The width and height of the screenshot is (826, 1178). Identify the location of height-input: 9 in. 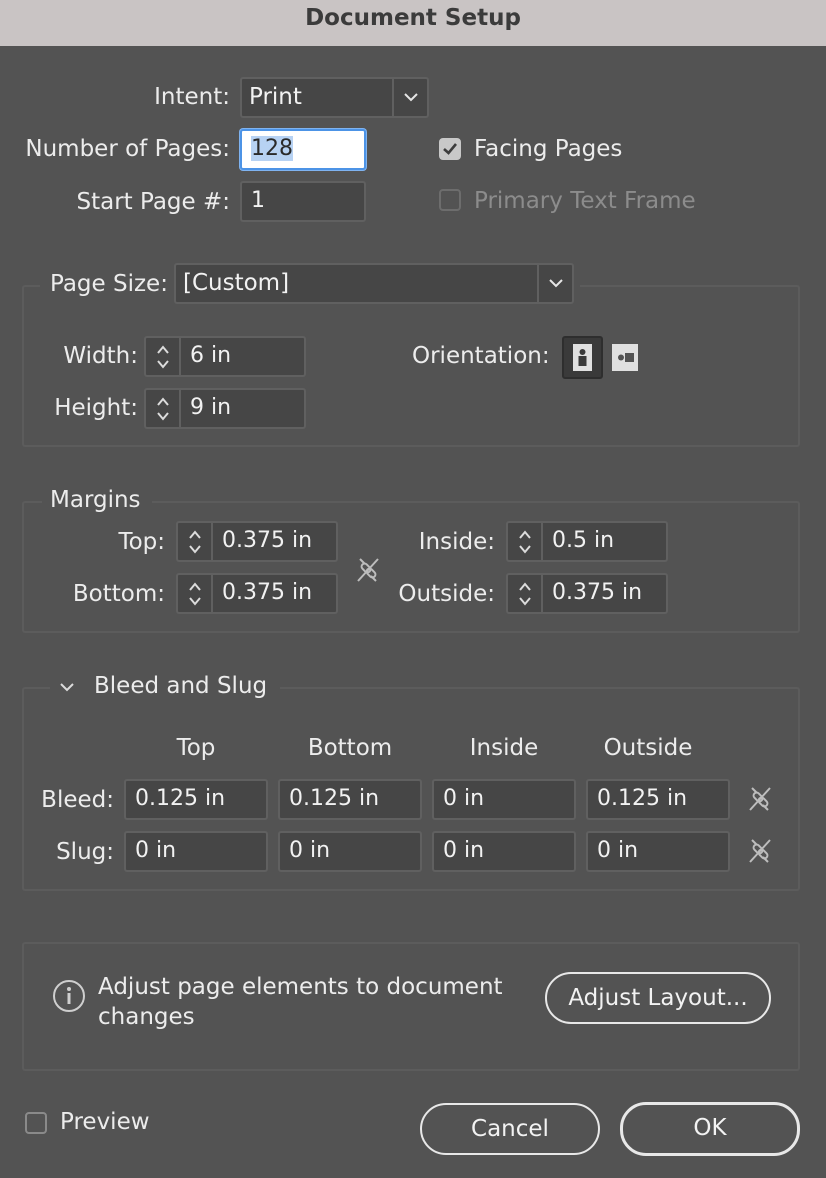
(225, 408).